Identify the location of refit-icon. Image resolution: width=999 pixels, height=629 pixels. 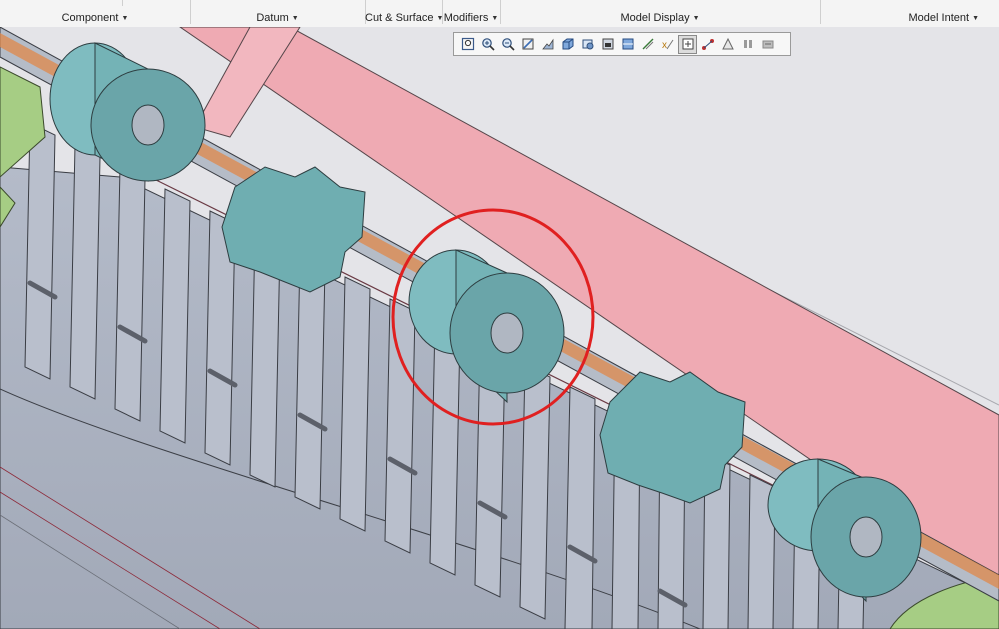
(467, 44).